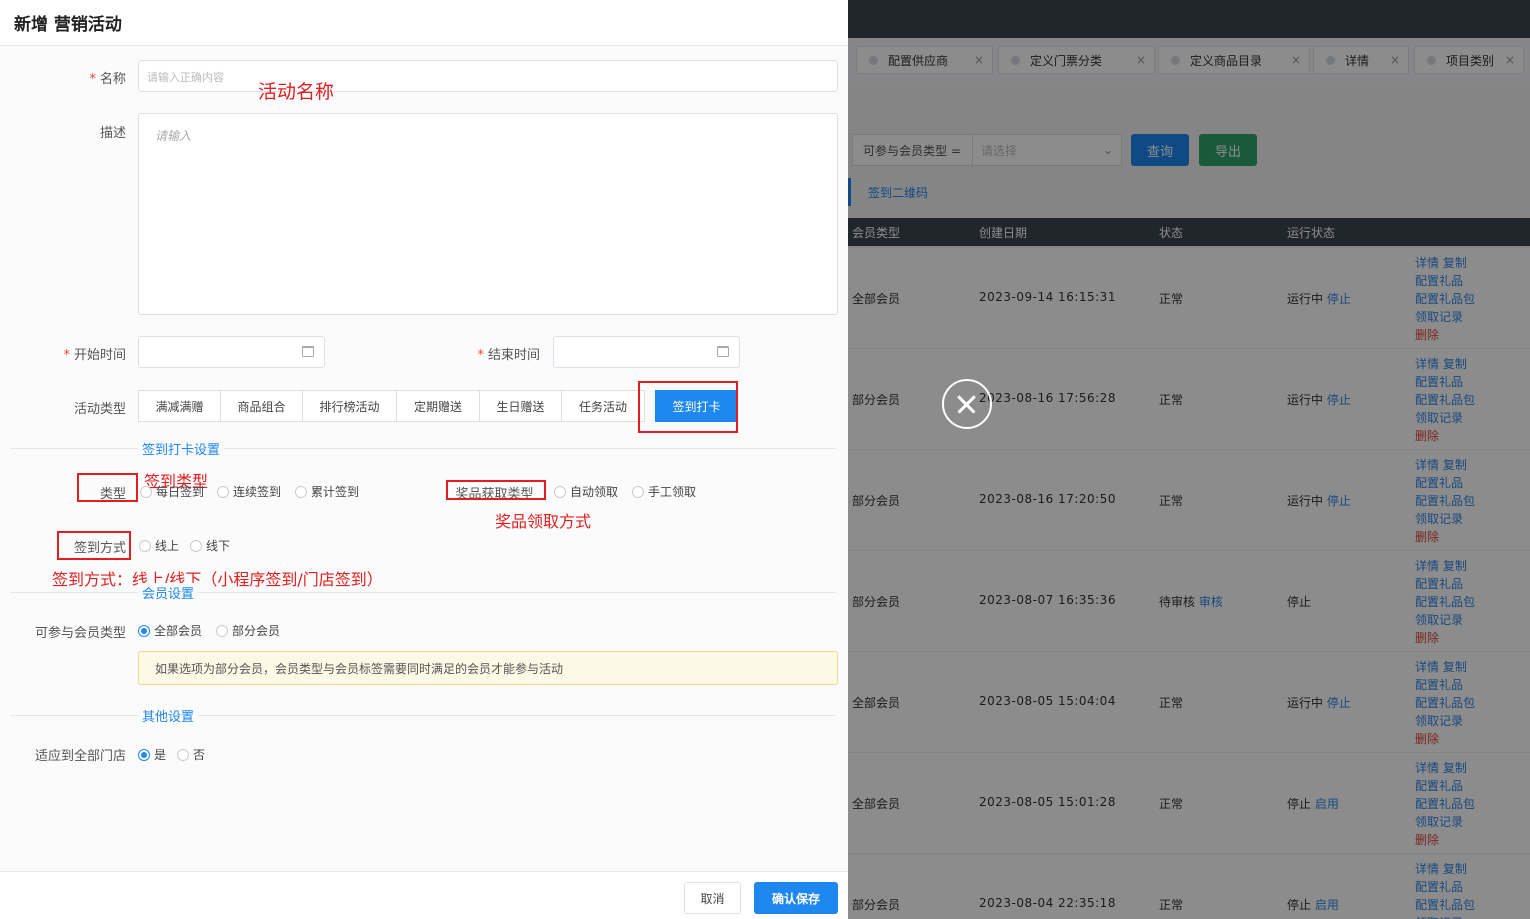 The width and height of the screenshot is (1530, 919). Describe the element at coordinates (167, 546) in the screenshot. I see `checkin-method-option-label: 线上` at that location.